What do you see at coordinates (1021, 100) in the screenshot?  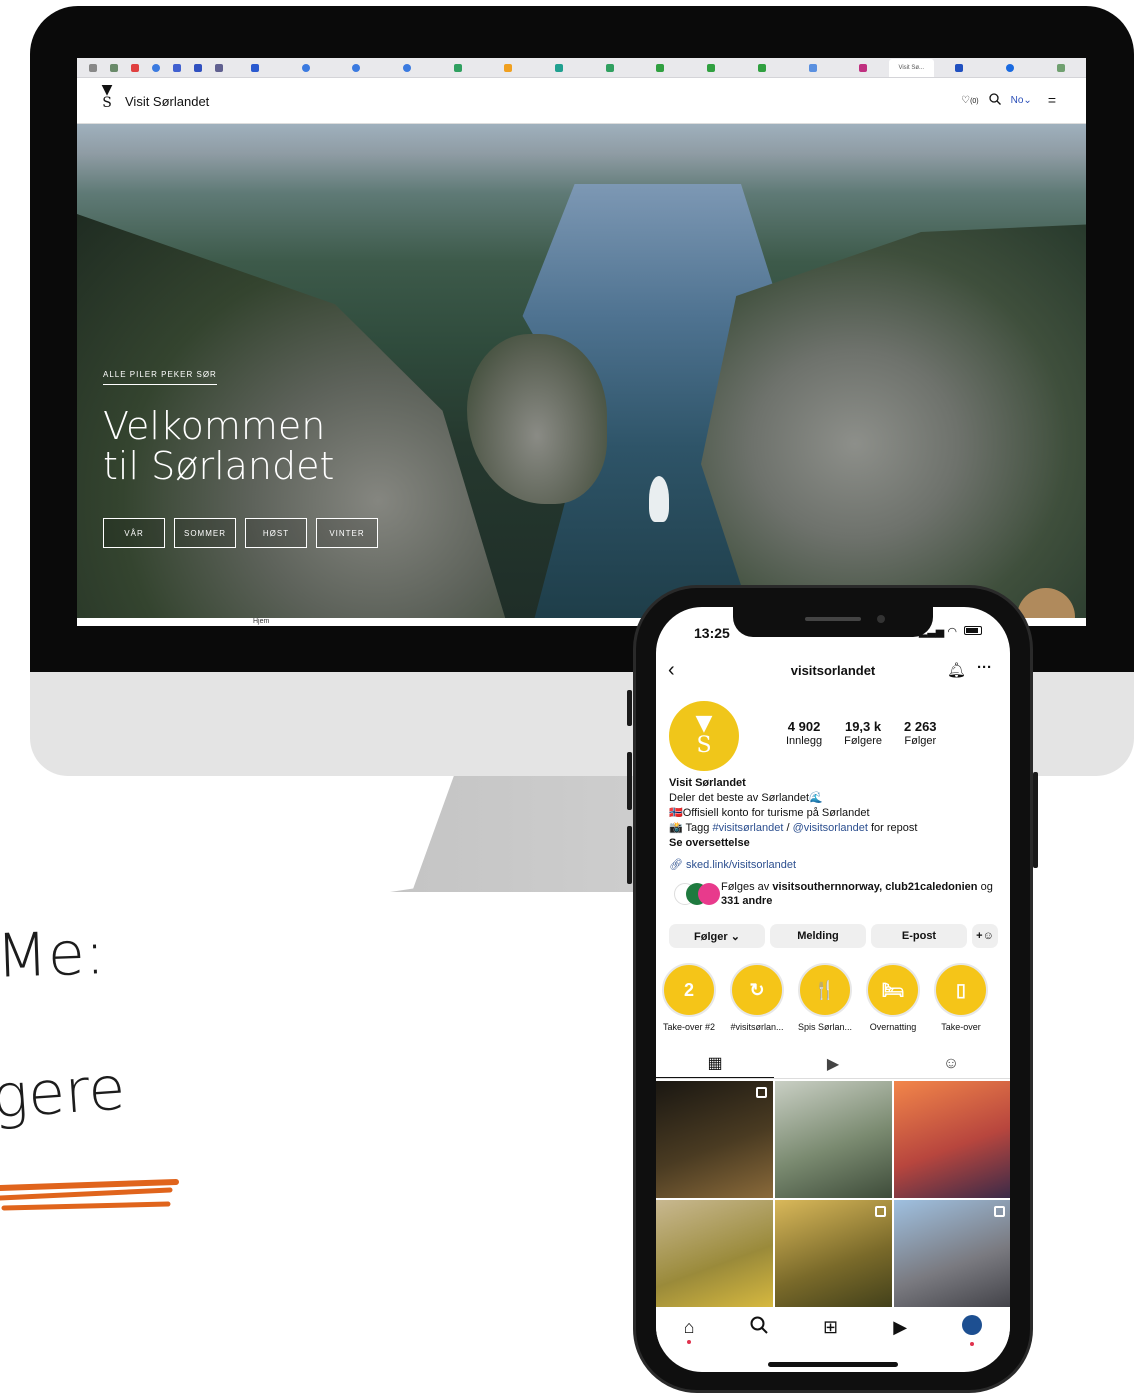 I see `language-selector: No⌄` at bounding box center [1021, 100].